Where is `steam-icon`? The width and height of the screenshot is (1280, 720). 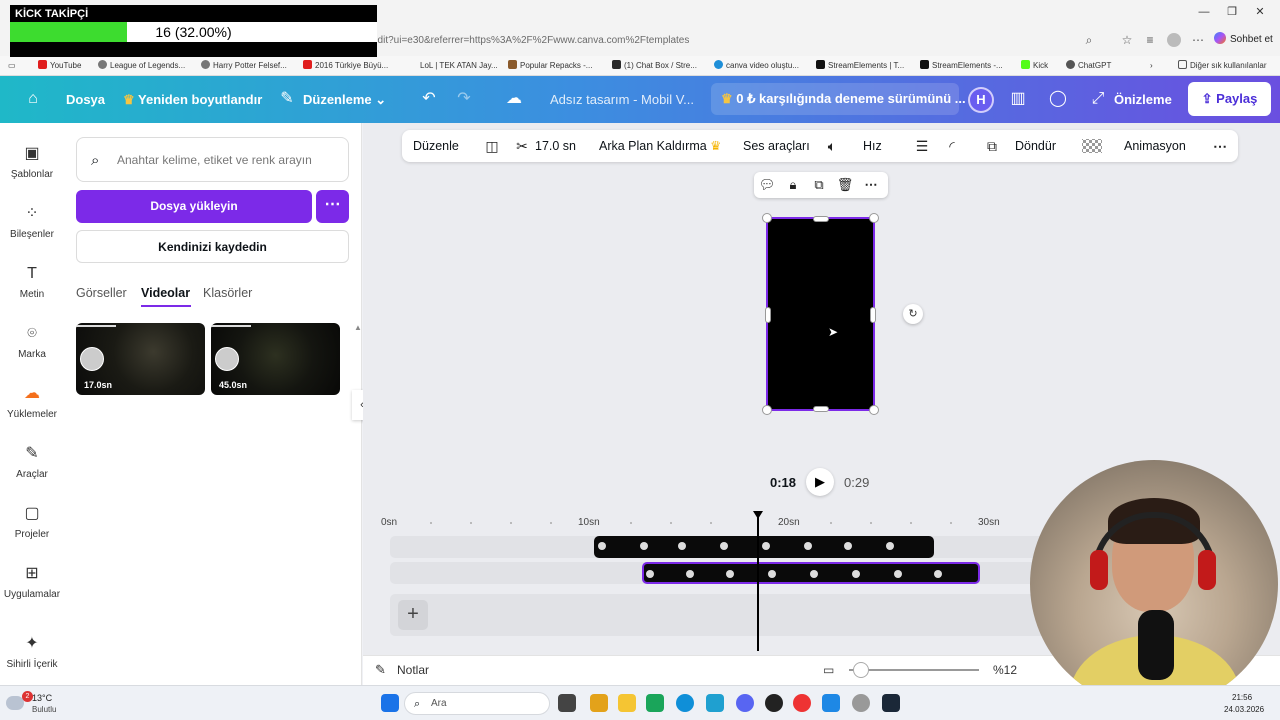 steam-icon is located at coordinates (891, 703).